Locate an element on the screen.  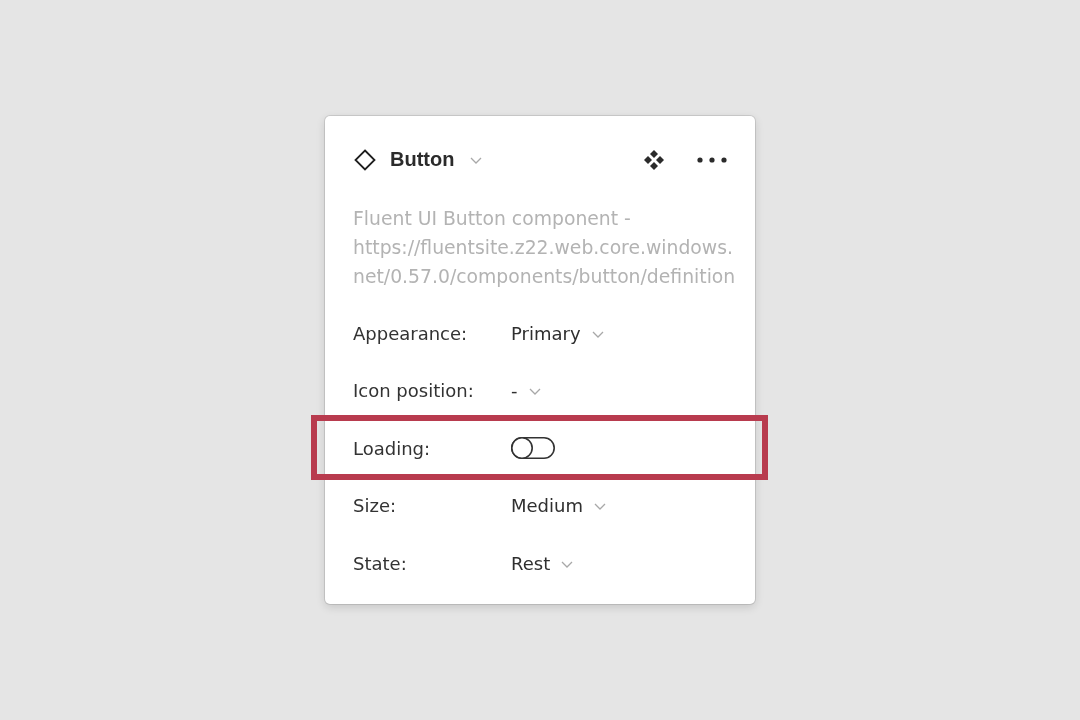
property-label: Loading: is located at coordinates (392, 448).